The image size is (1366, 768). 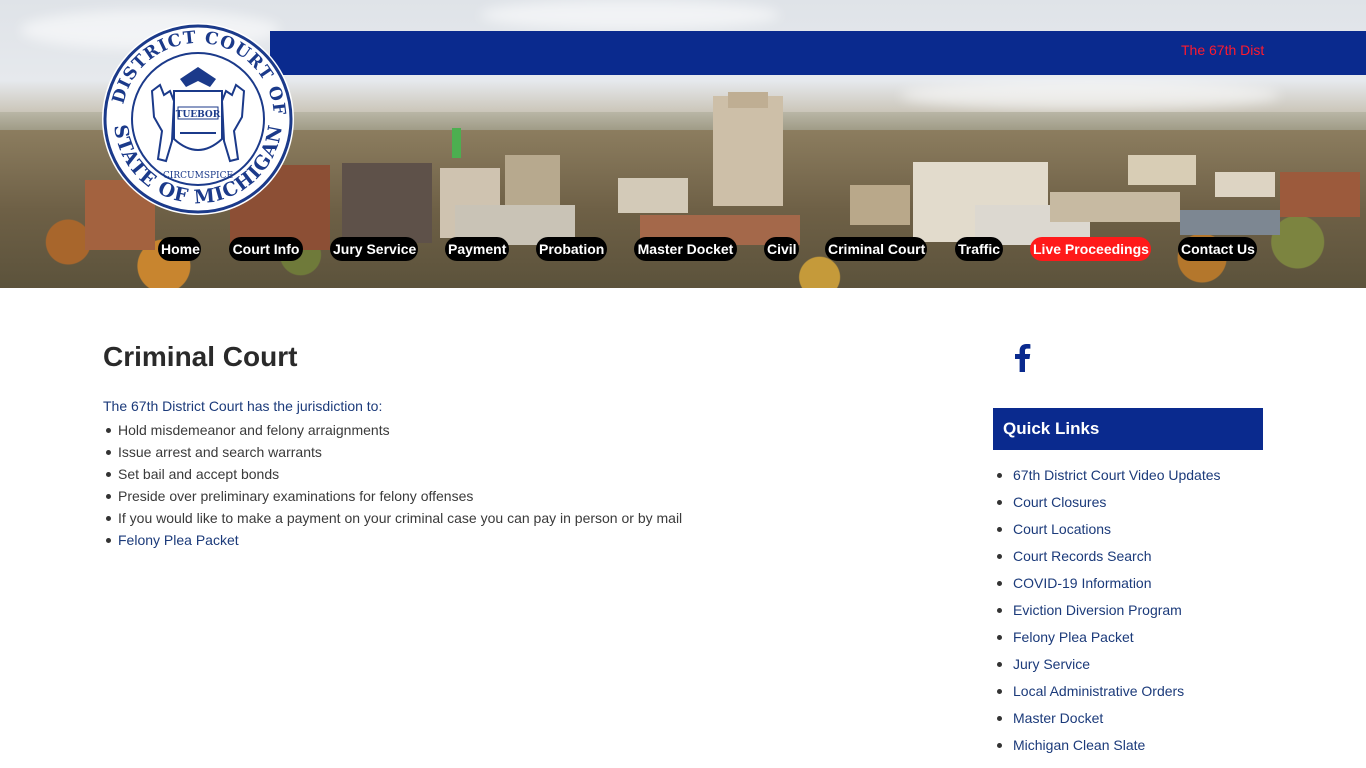 What do you see at coordinates (1107, 583) in the screenshot?
I see `quick-link-covid-19-information: COVID-19 Information` at bounding box center [1107, 583].